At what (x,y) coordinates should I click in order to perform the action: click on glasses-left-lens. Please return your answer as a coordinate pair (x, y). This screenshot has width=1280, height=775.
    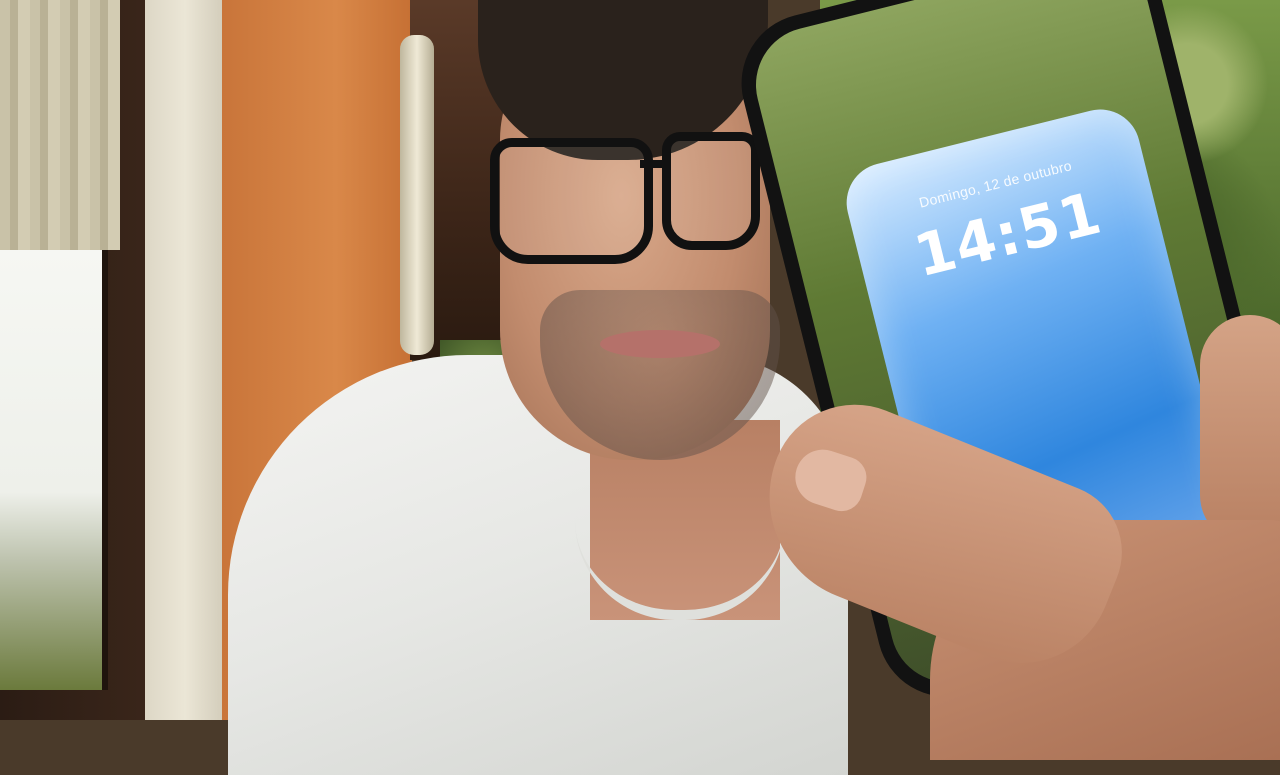
    Looking at the image, I should click on (571, 201).